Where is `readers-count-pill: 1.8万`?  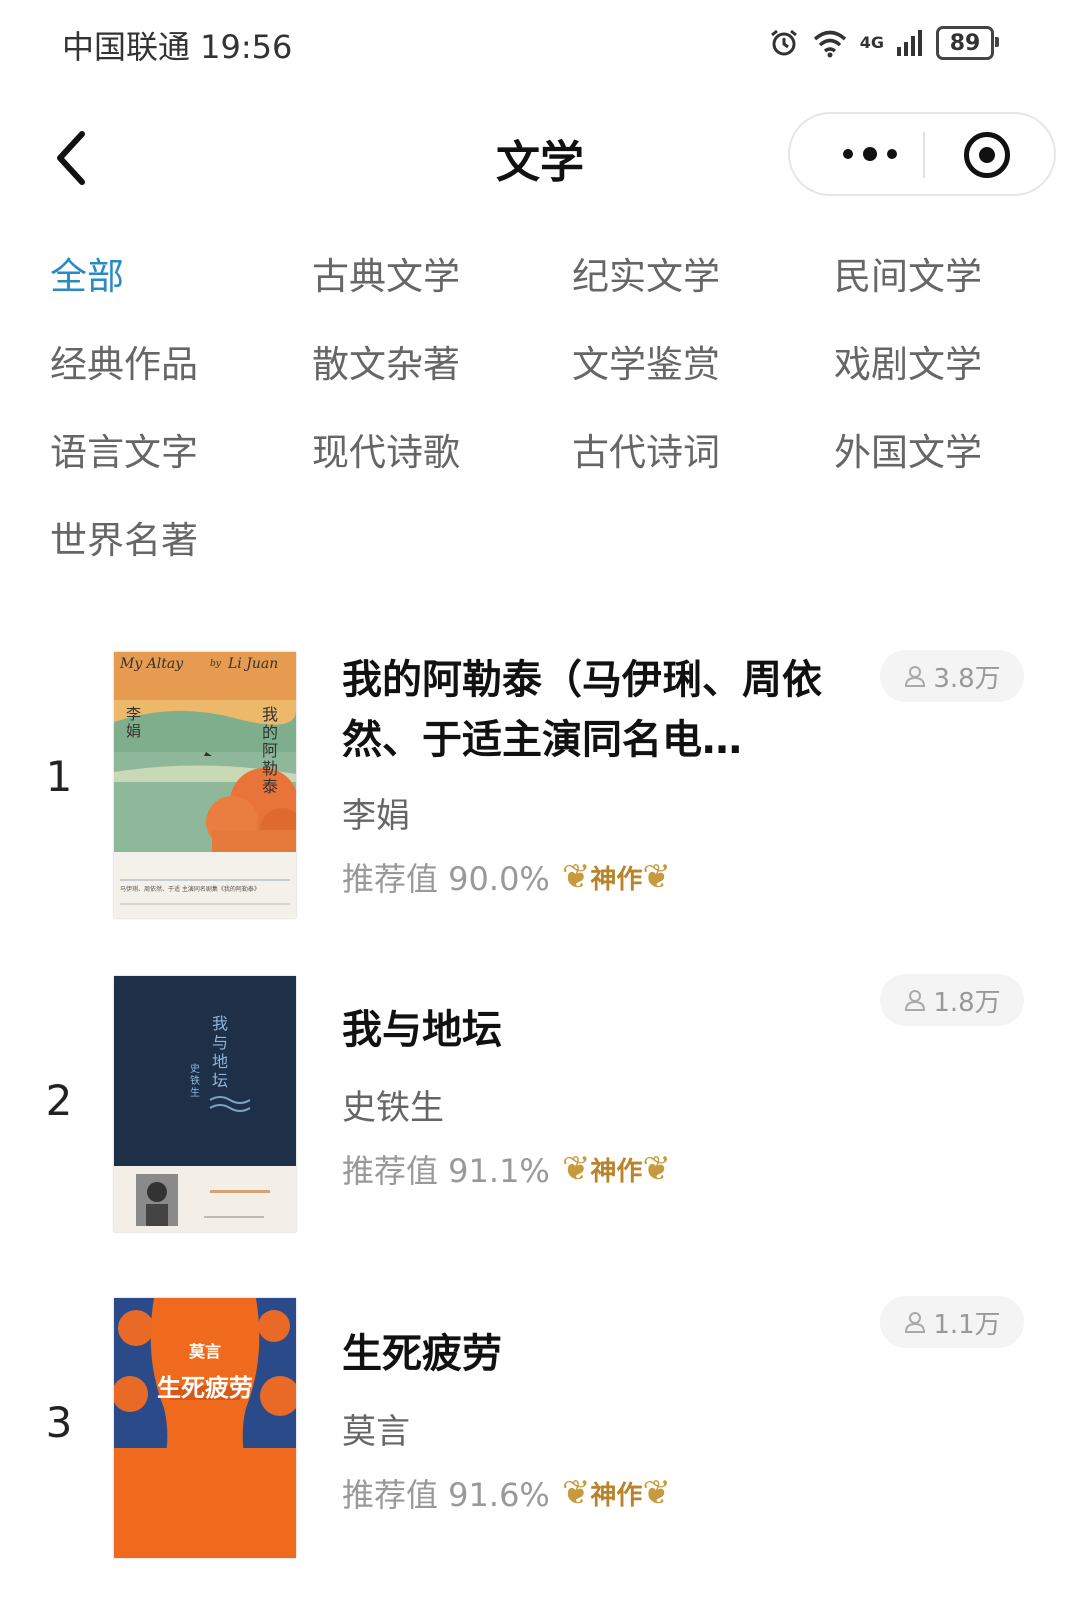
readers-count-pill: 1.8万 is located at coordinates (952, 1000).